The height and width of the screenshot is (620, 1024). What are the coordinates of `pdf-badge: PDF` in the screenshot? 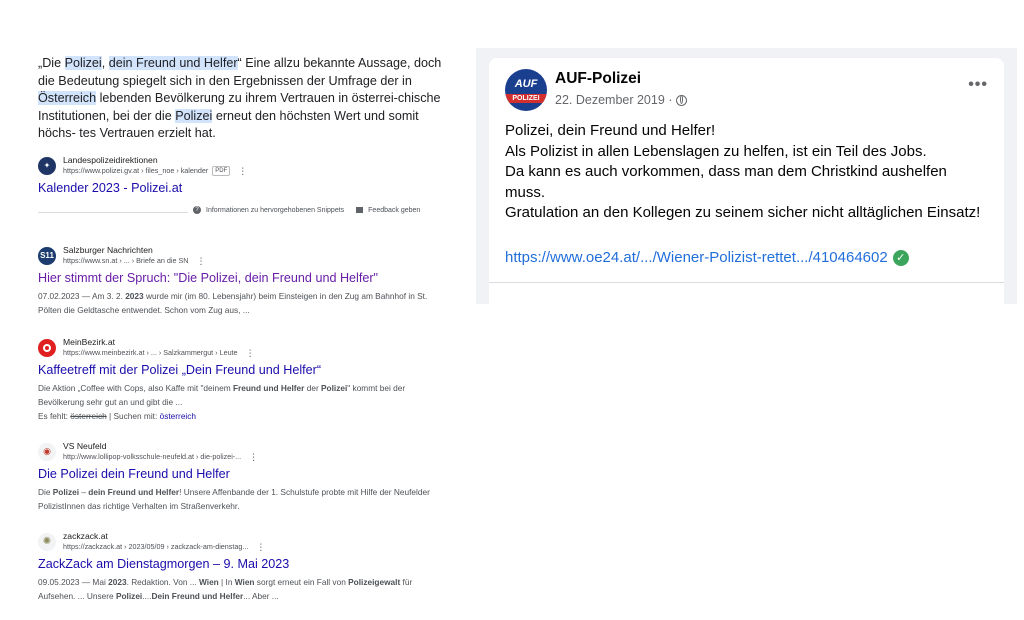 It's located at (221, 171).